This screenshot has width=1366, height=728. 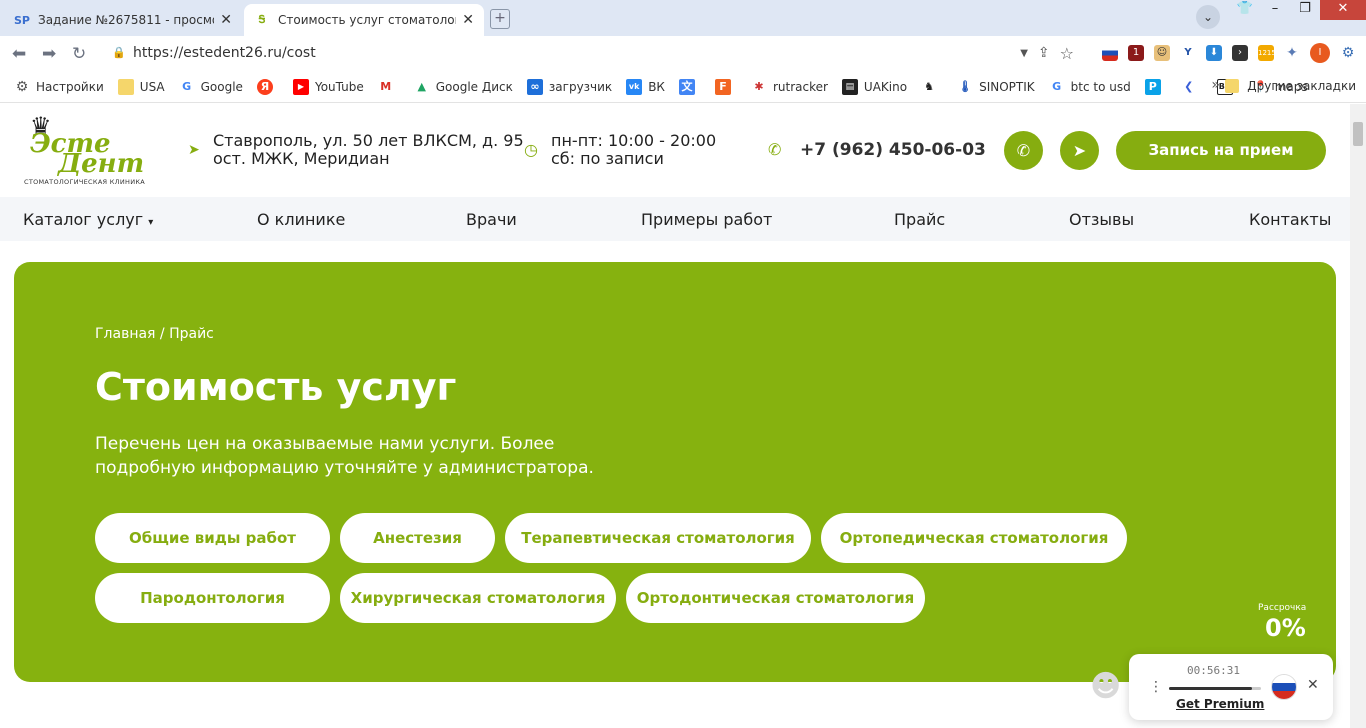 I want to click on dropdown-icon: ▼, so click(x=1024, y=53).